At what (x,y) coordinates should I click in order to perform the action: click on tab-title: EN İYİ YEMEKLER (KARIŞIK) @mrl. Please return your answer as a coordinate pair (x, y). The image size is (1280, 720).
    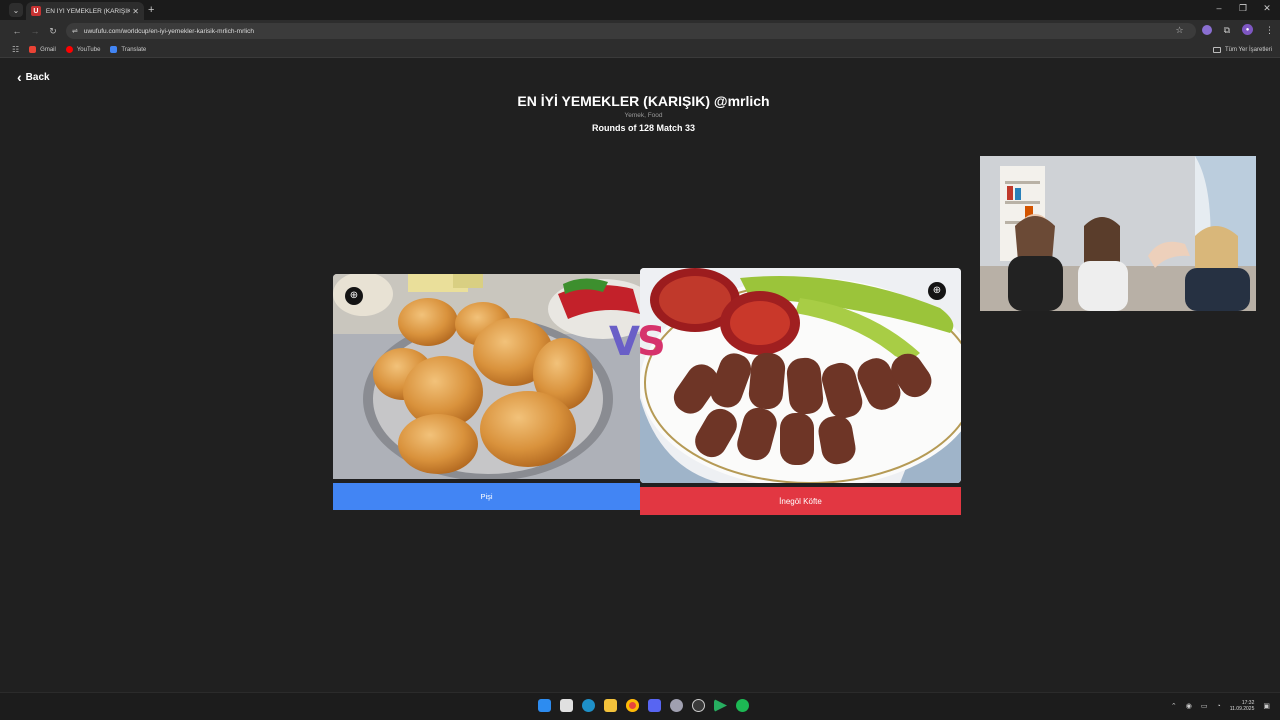
    Looking at the image, I should click on (88, 11).